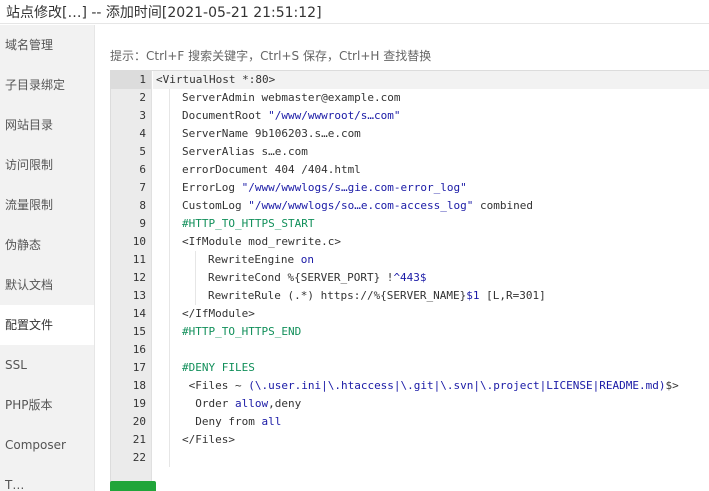 The image size is (709, 491). I want to click on code-token: </IfModule>, so click(218, 313).